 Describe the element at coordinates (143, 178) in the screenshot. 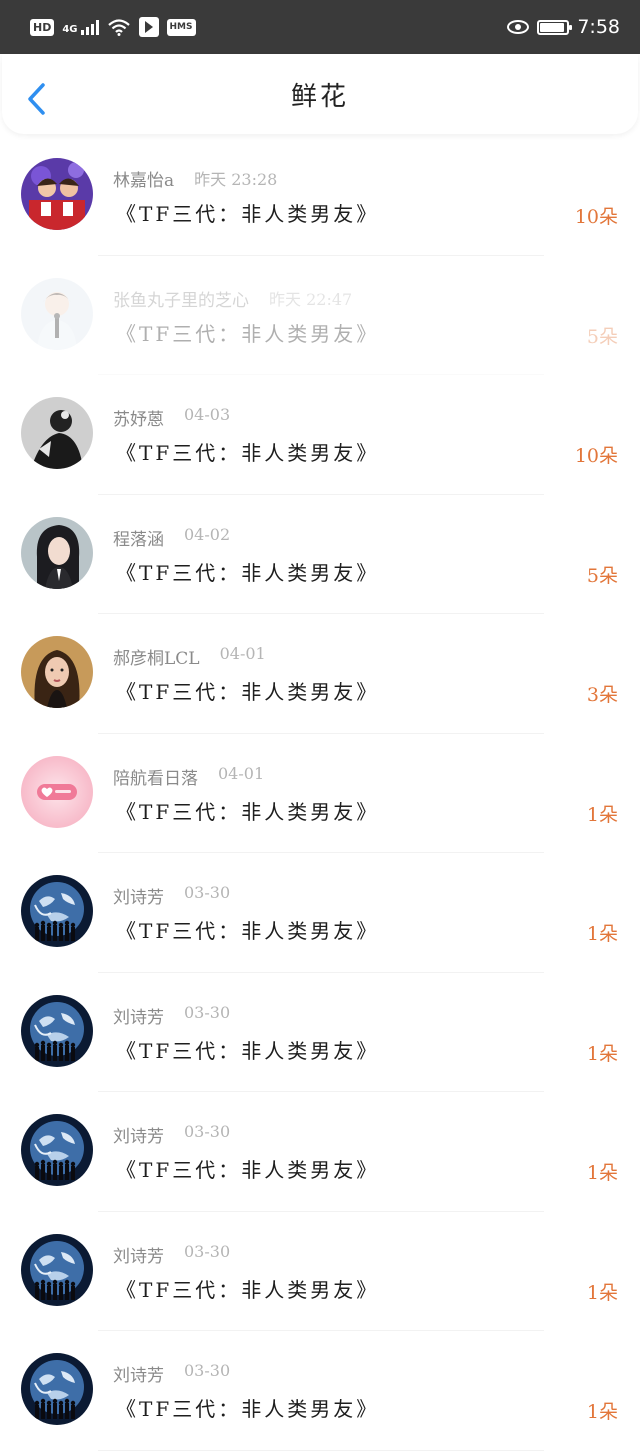

I see `user-name: 林嘉怡a` at that location.